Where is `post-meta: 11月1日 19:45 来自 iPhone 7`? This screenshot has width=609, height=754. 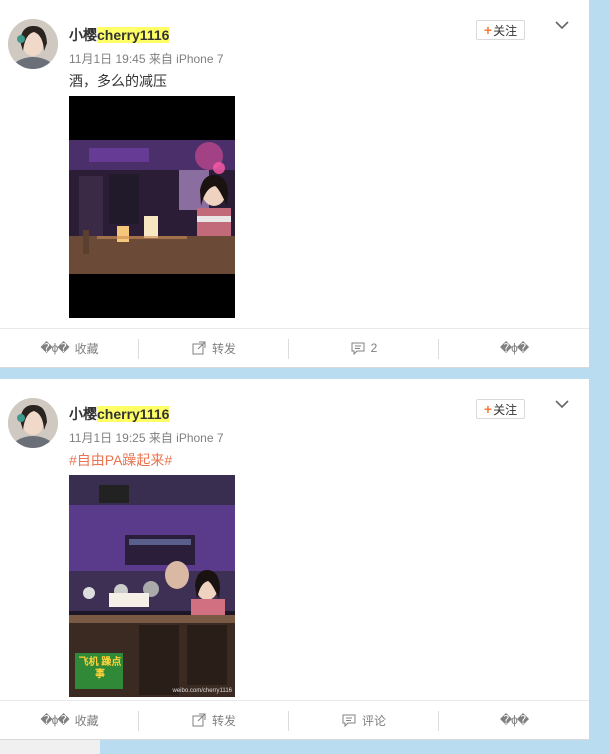 post-meta: 11月1日 19:45 来自 iPhone 7 is located at coordinates (146, 58).